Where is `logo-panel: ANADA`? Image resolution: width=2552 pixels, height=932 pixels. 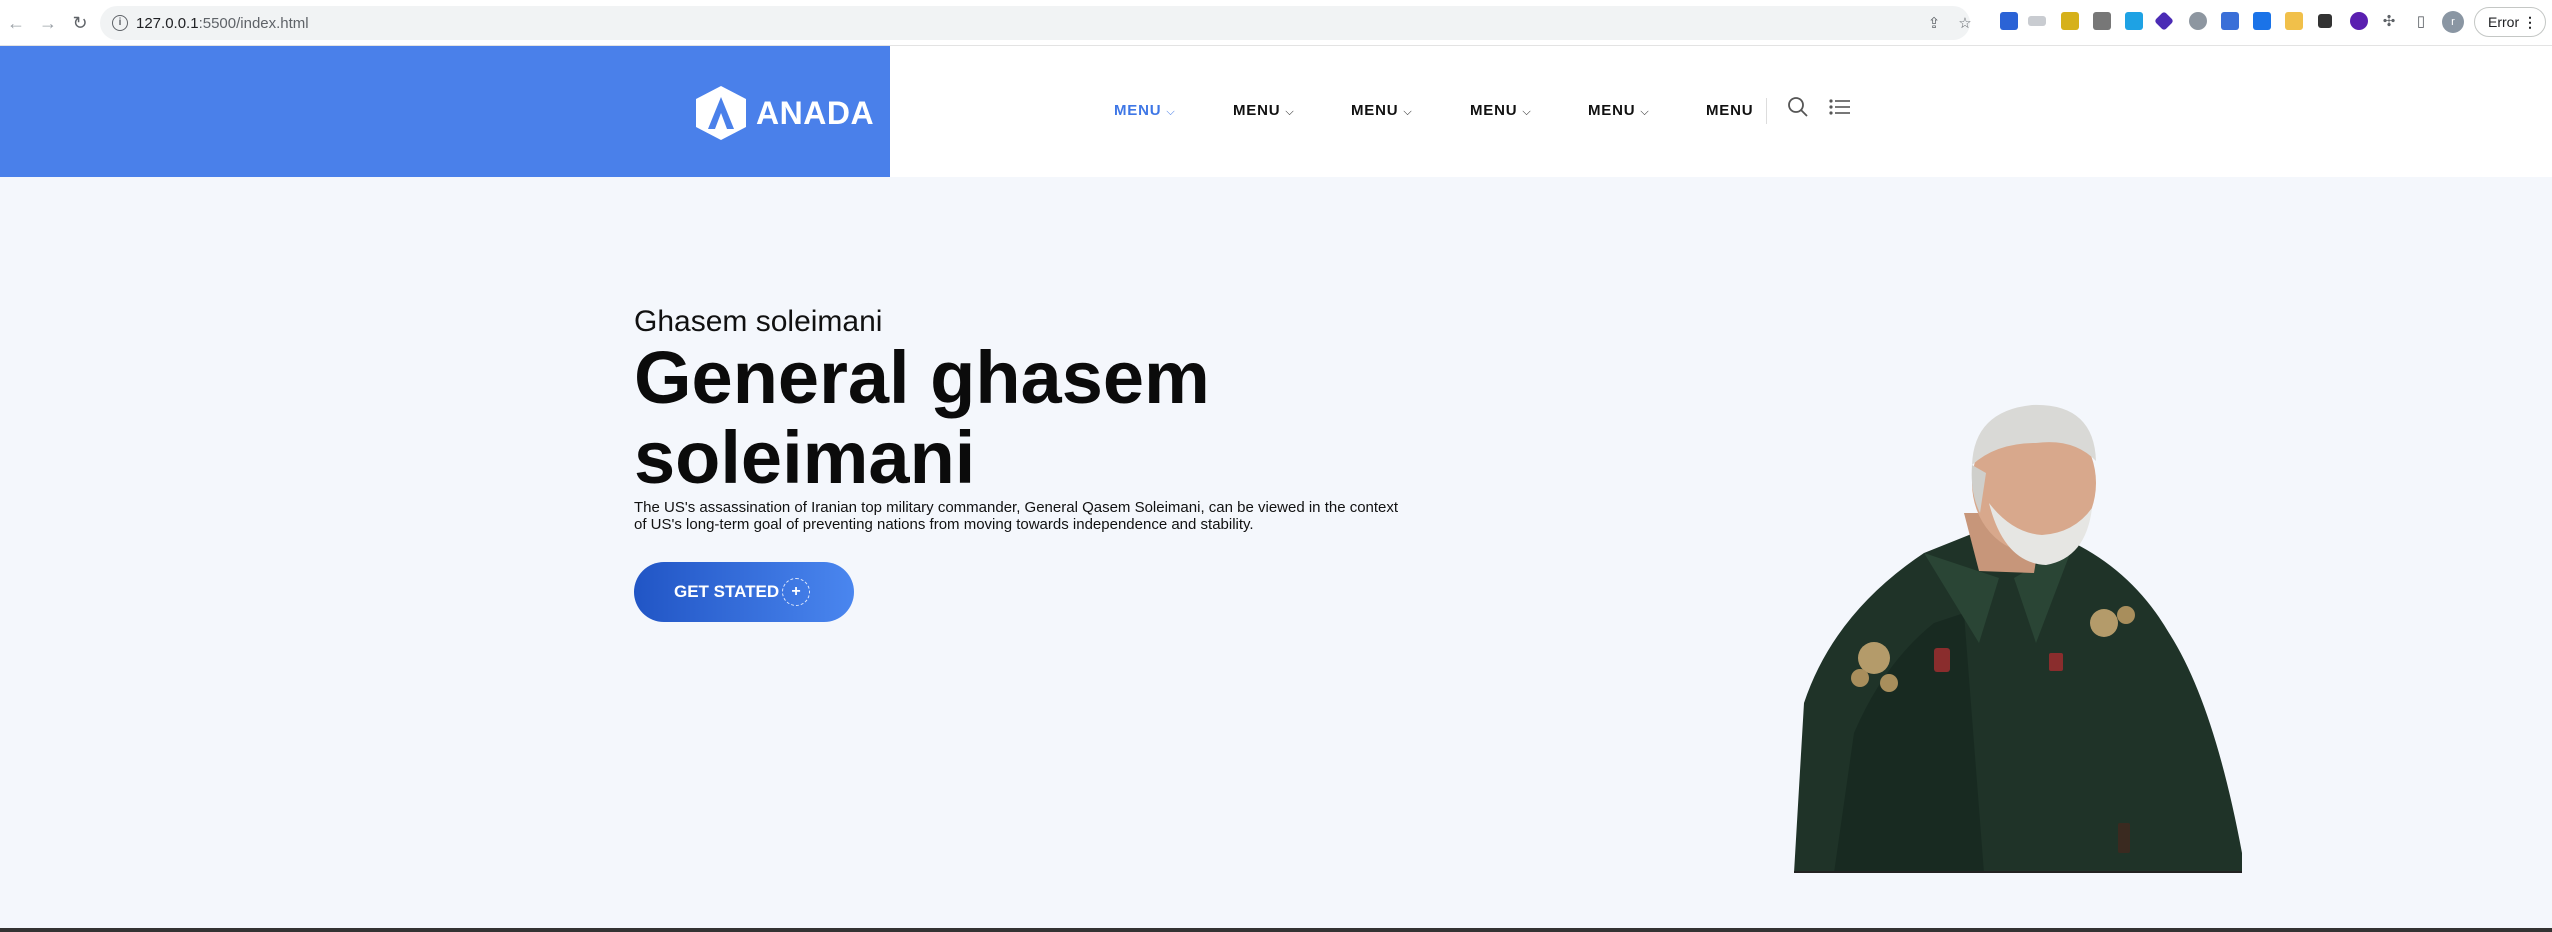
logo-panel: ANADA is located at coordinates (445, 111).